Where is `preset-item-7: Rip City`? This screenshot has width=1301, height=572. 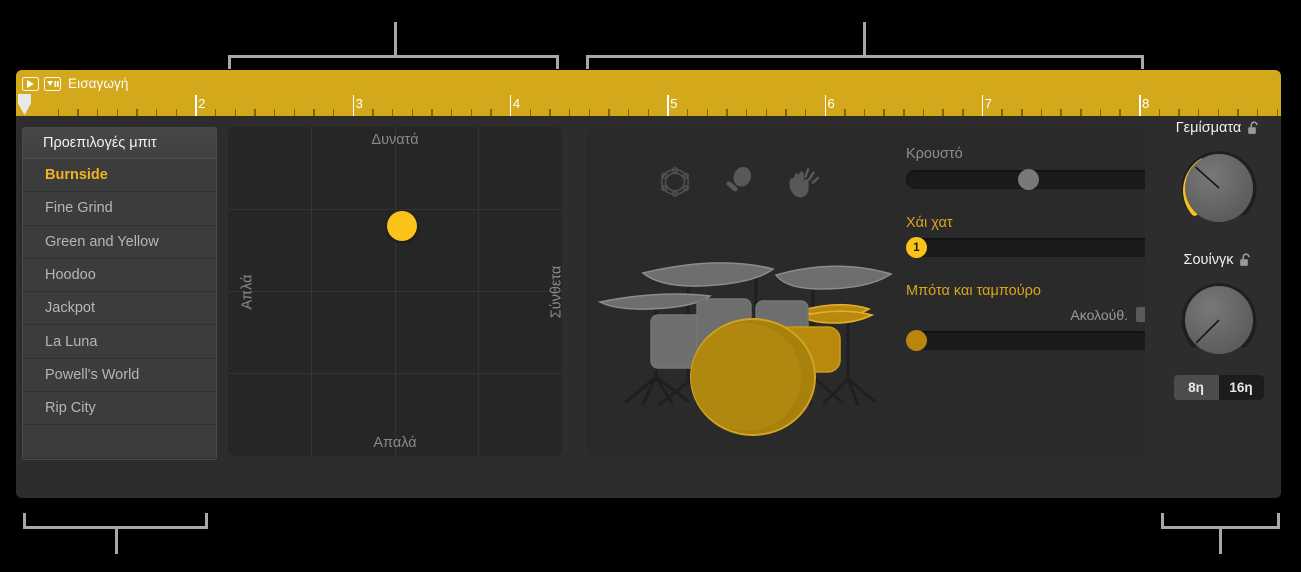 preset-item-7: Rip City is located at coordinates (119, 409).